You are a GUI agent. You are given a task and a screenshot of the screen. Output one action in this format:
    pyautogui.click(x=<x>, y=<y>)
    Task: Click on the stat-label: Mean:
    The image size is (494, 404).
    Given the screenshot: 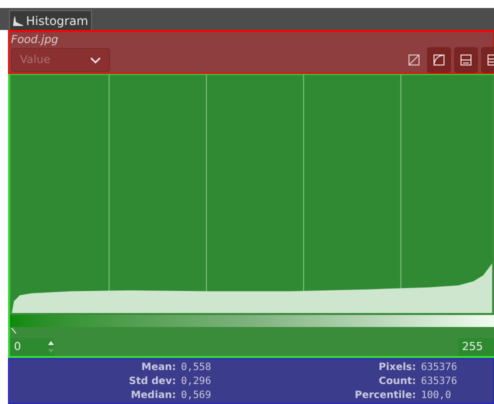 What is the action you would take?
    pyautogui.click(x=158, y=368)
    